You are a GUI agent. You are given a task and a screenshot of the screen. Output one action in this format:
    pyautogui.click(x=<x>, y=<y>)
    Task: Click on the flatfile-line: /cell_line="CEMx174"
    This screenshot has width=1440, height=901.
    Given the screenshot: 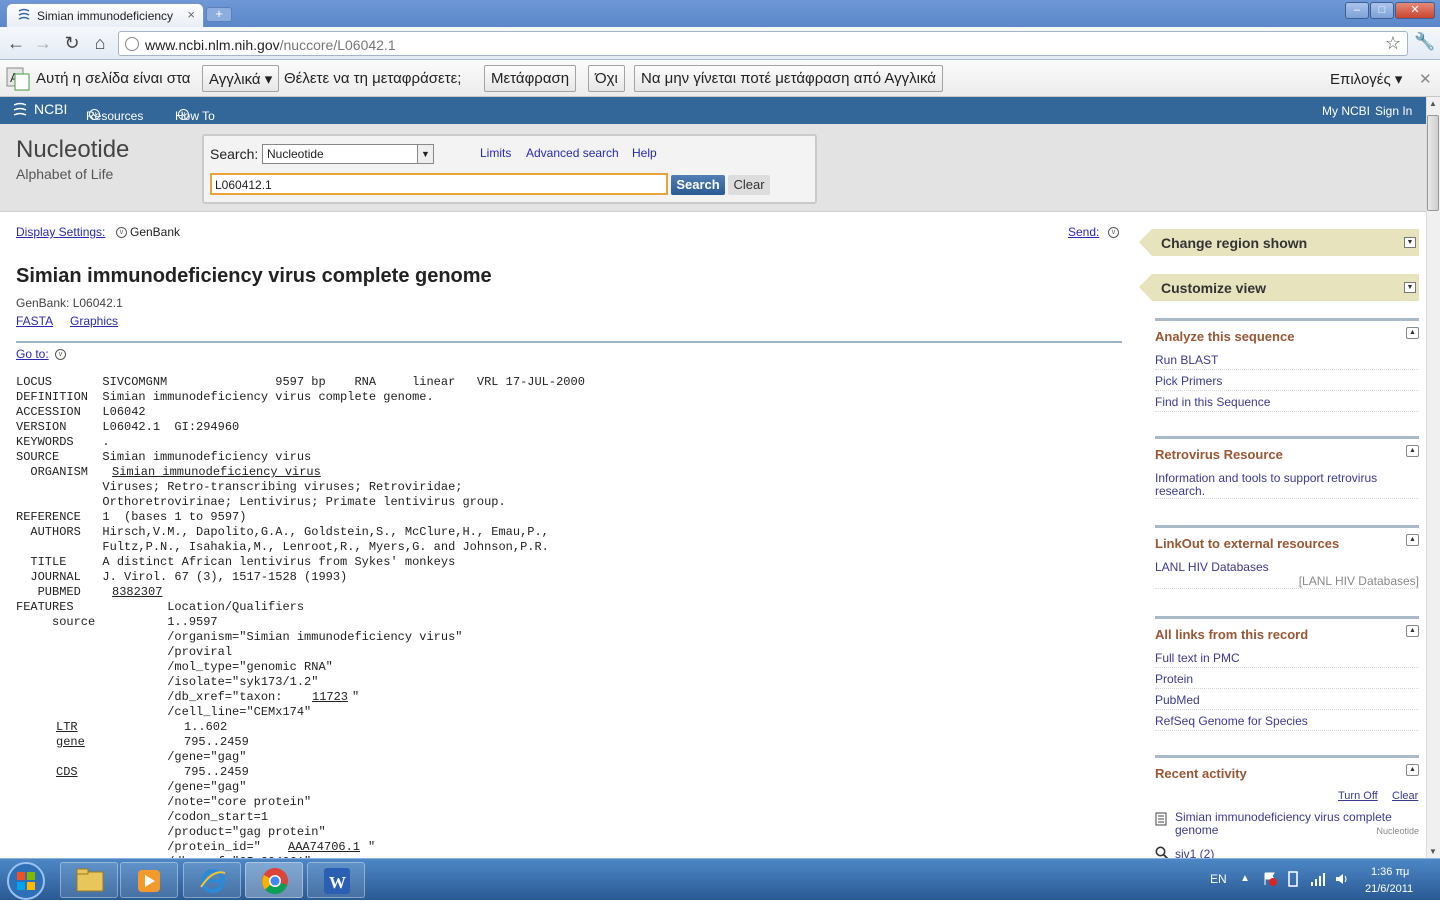 What is the action you would take?
    pyautogui.click(x=164, y=712)
    